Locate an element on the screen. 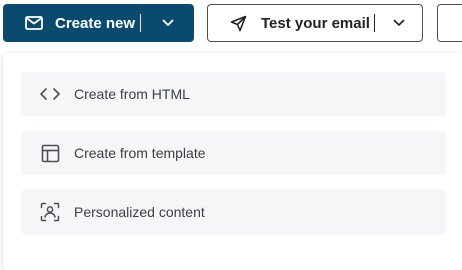 The image size is (462, 270). create-new-button: Create new is located at coordinates (98, 23).